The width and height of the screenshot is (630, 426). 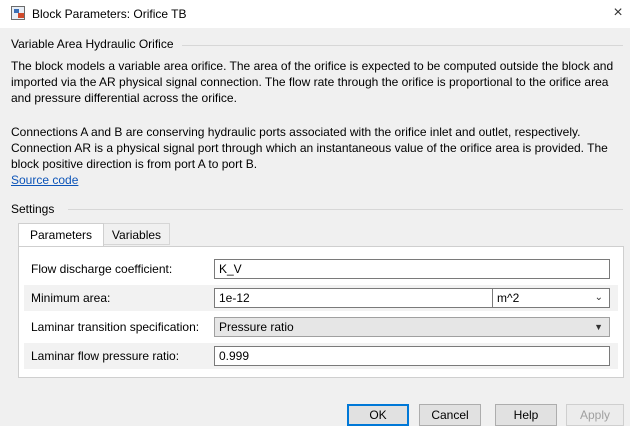 I want to click on laminar-spec-value: Pressure ratio, so click(x=256, y=327).